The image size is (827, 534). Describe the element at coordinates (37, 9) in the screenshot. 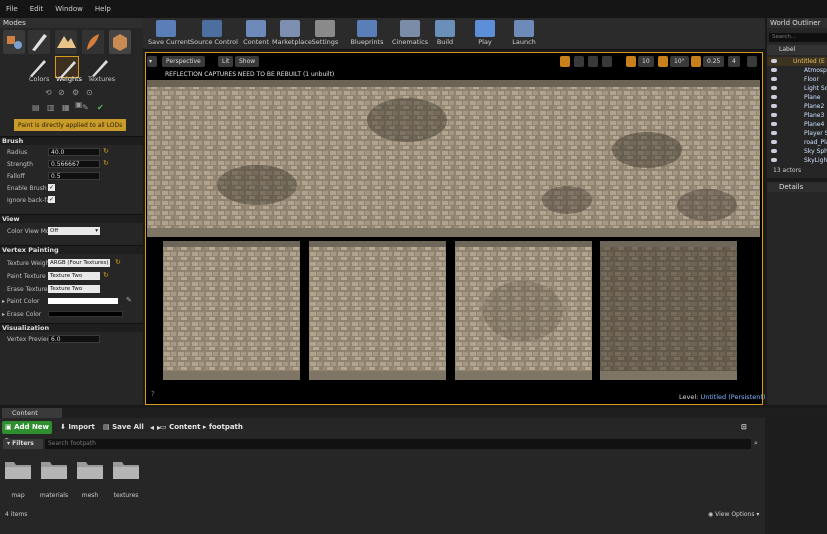

I see `menu-edit: Edit` at that location.